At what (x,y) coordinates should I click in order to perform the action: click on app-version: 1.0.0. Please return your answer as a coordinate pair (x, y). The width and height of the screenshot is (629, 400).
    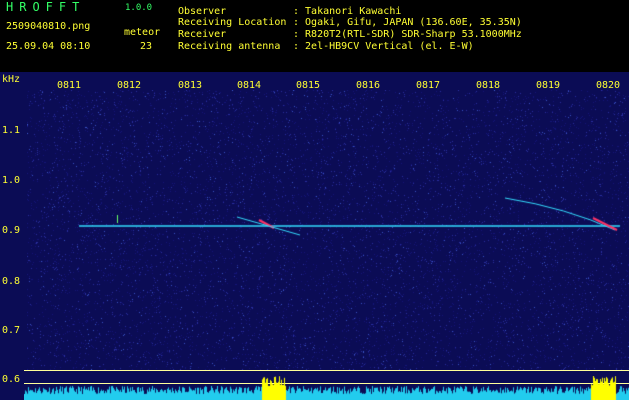
    Looking at the image, I should click on (139, 8).